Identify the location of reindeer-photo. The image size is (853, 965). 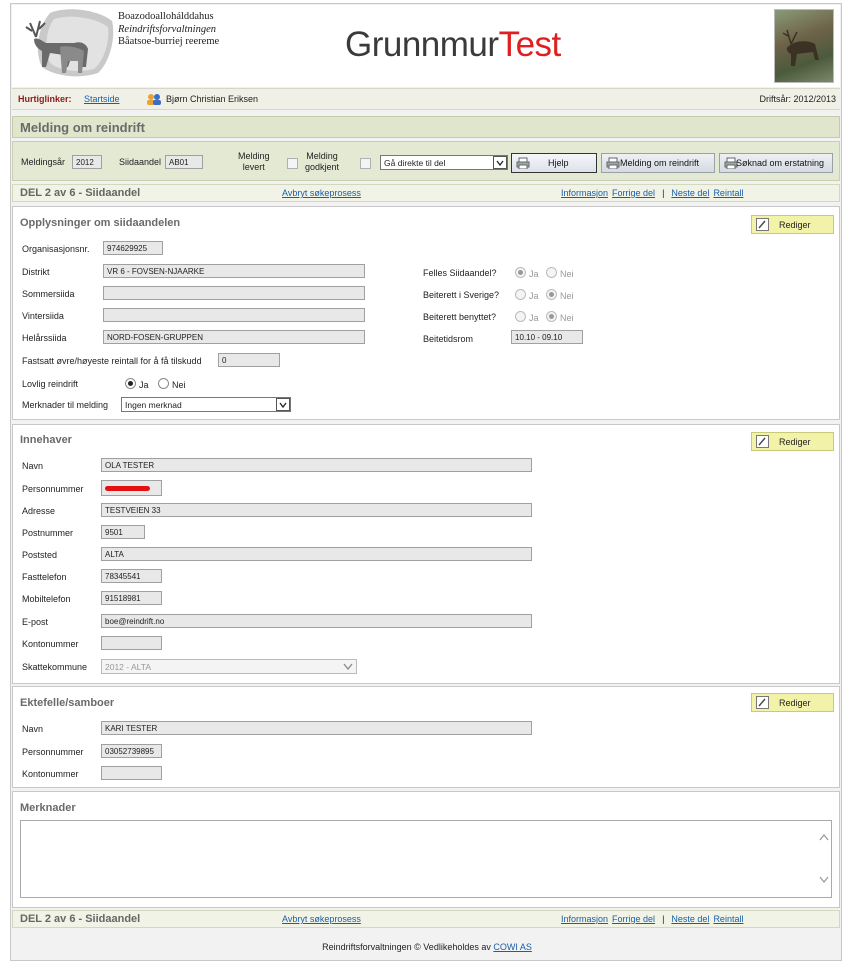
(804, 46).